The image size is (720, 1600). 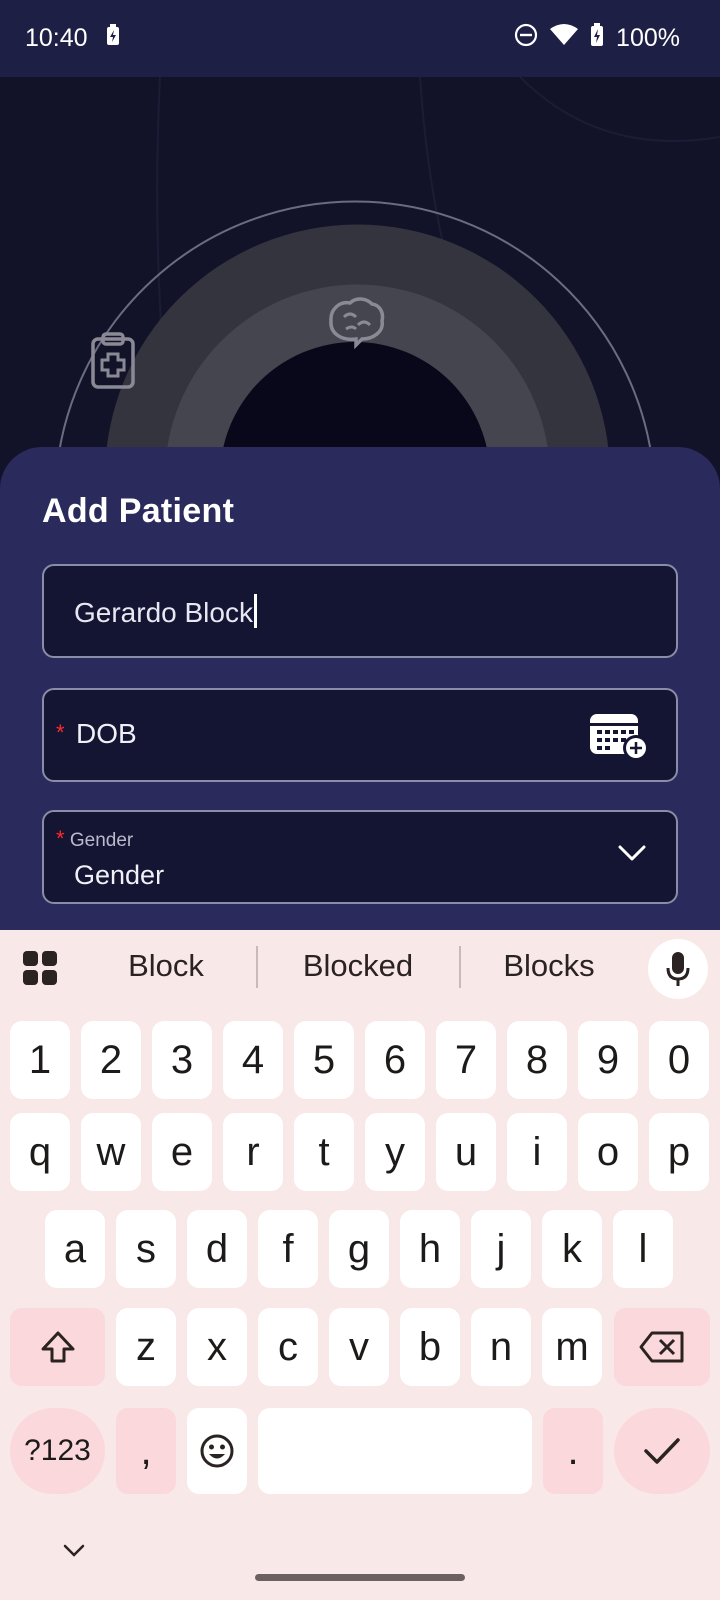 What do you see at coordinates (119, 875) in the screenshot?
I see `gender-value: Gender` at bounding box center [119, 875].